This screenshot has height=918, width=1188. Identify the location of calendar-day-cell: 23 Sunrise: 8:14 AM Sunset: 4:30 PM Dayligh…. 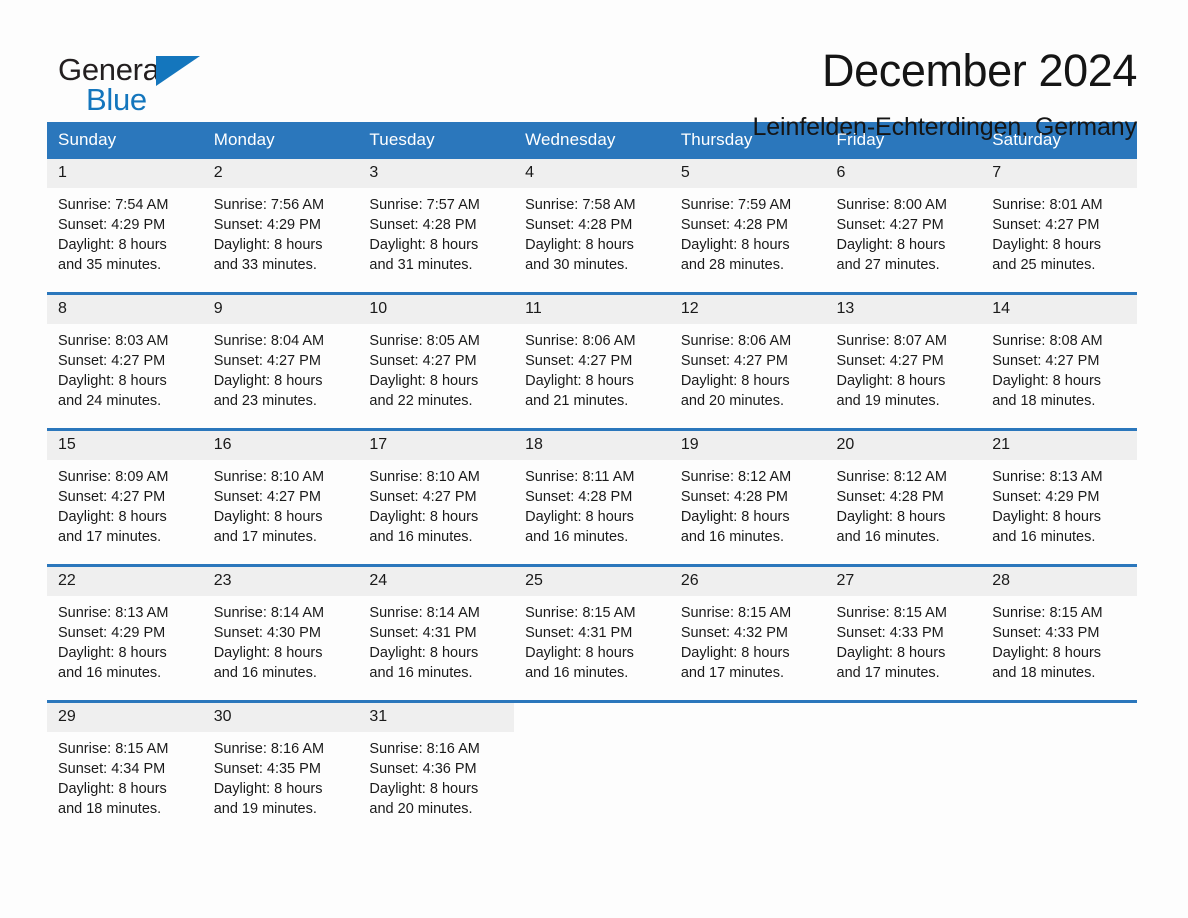
(280, 631).